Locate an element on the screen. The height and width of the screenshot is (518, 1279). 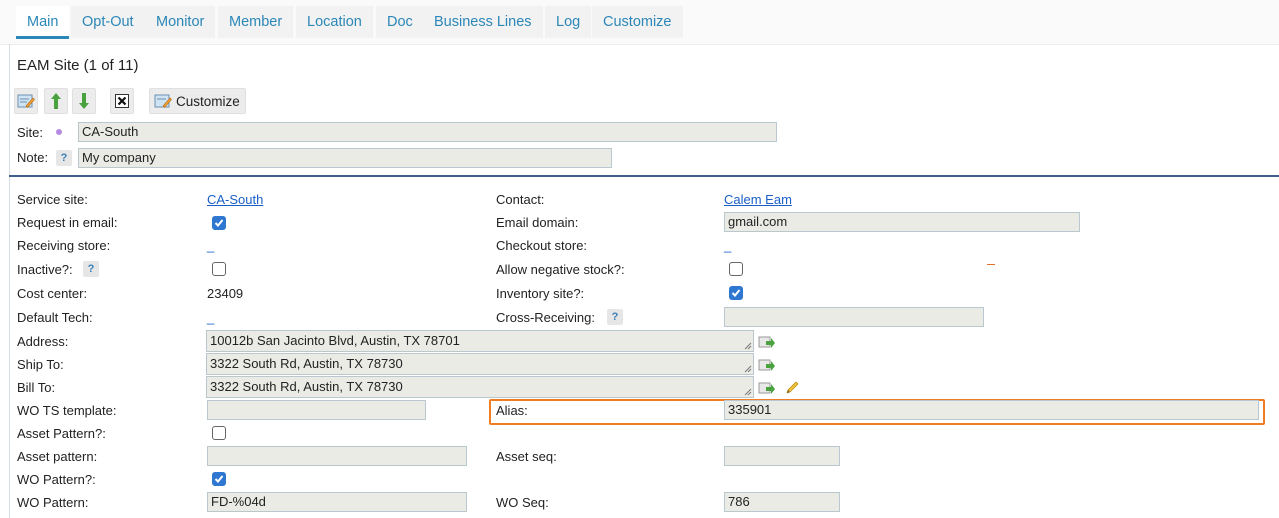
tab-monitor: Monitor is located at coordinates (180, 22).